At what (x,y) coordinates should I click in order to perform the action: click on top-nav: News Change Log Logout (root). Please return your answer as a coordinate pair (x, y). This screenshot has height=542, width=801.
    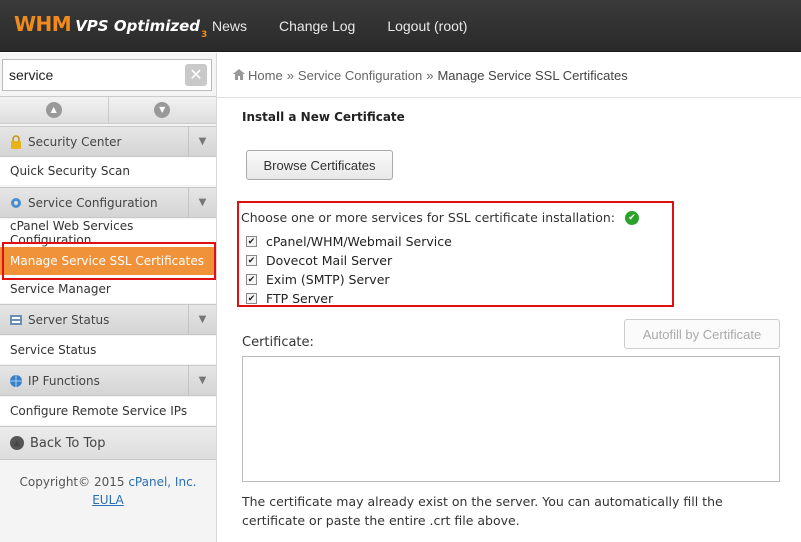
    Looking at the image, I should click on (339, 26).